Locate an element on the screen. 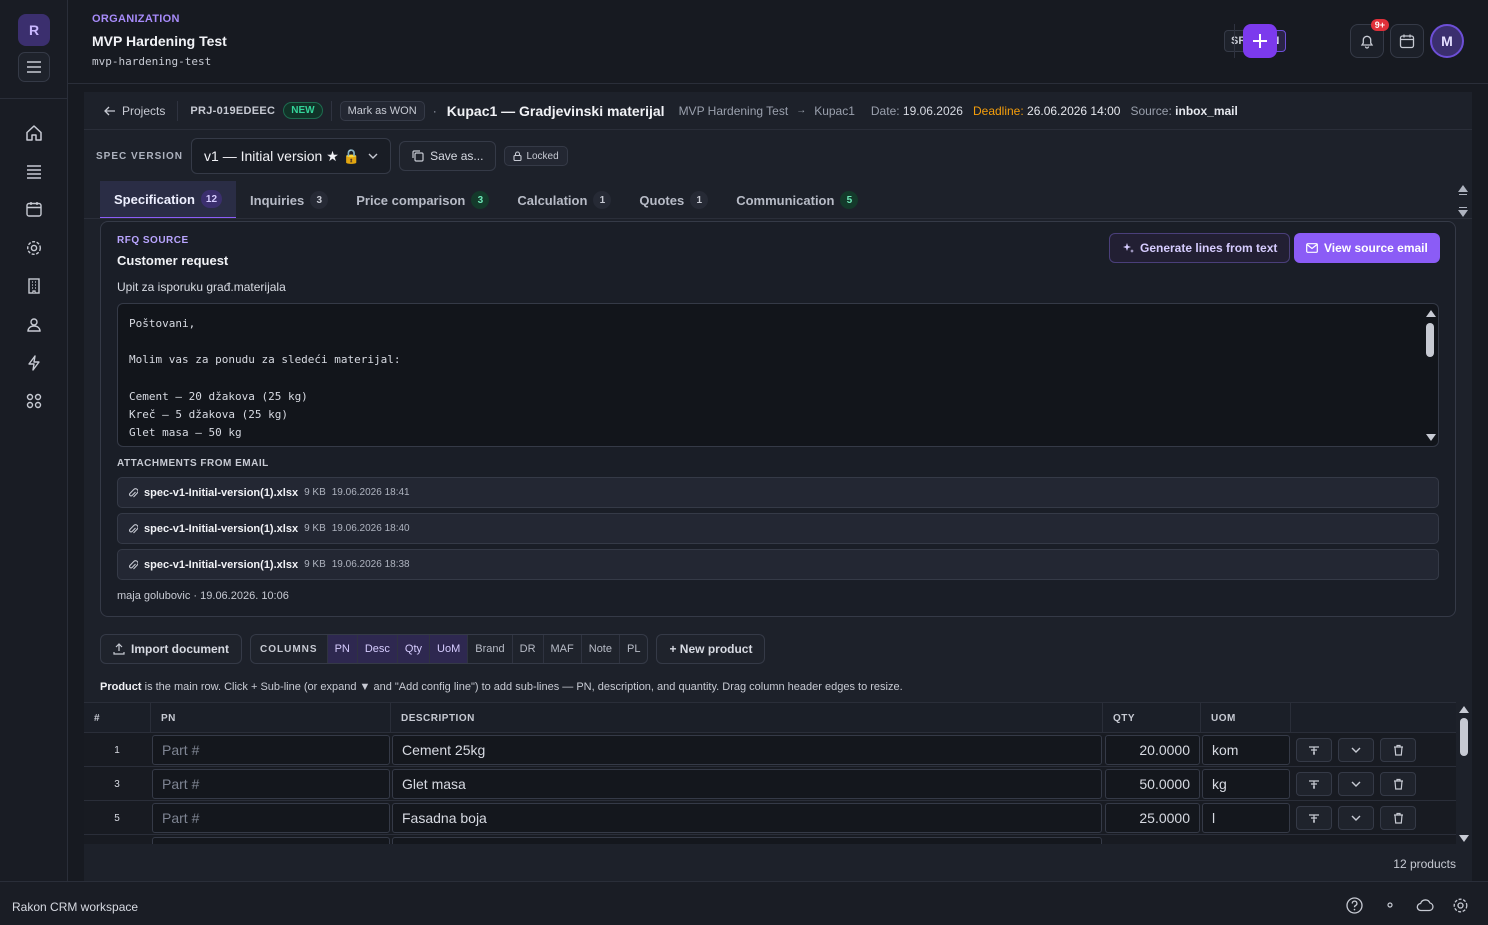 The image size is (1488, 925). crumb-customer: Kupac1 is located at coordinates (834, 111).